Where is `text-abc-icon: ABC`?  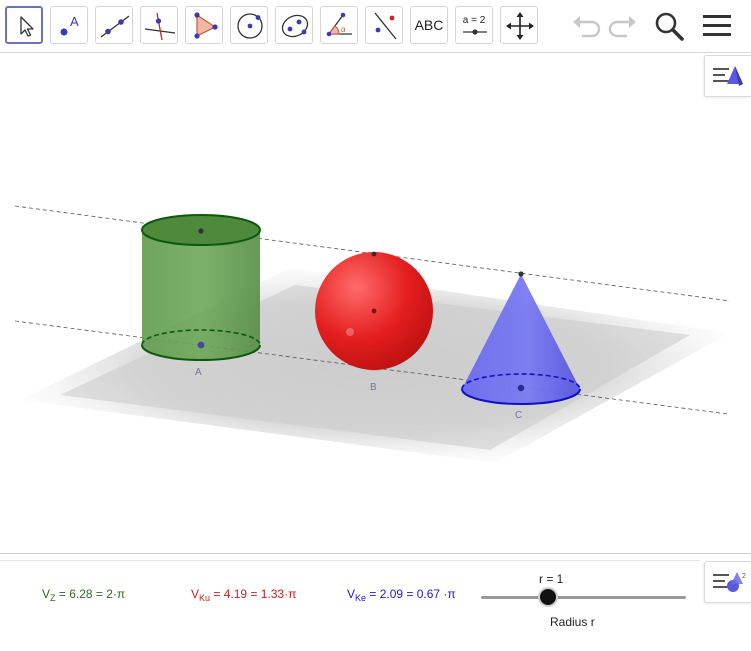 text-abc-icon: ABC is located at coordinates (429, 25).